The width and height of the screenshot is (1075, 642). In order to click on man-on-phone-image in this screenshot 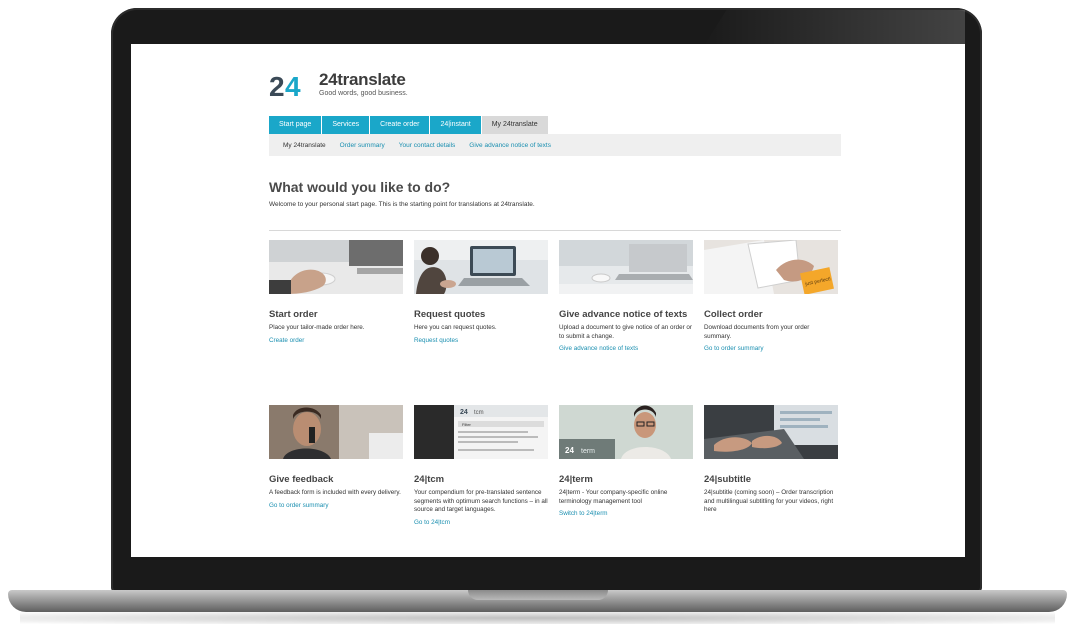, I will do `click(336, 432)`.